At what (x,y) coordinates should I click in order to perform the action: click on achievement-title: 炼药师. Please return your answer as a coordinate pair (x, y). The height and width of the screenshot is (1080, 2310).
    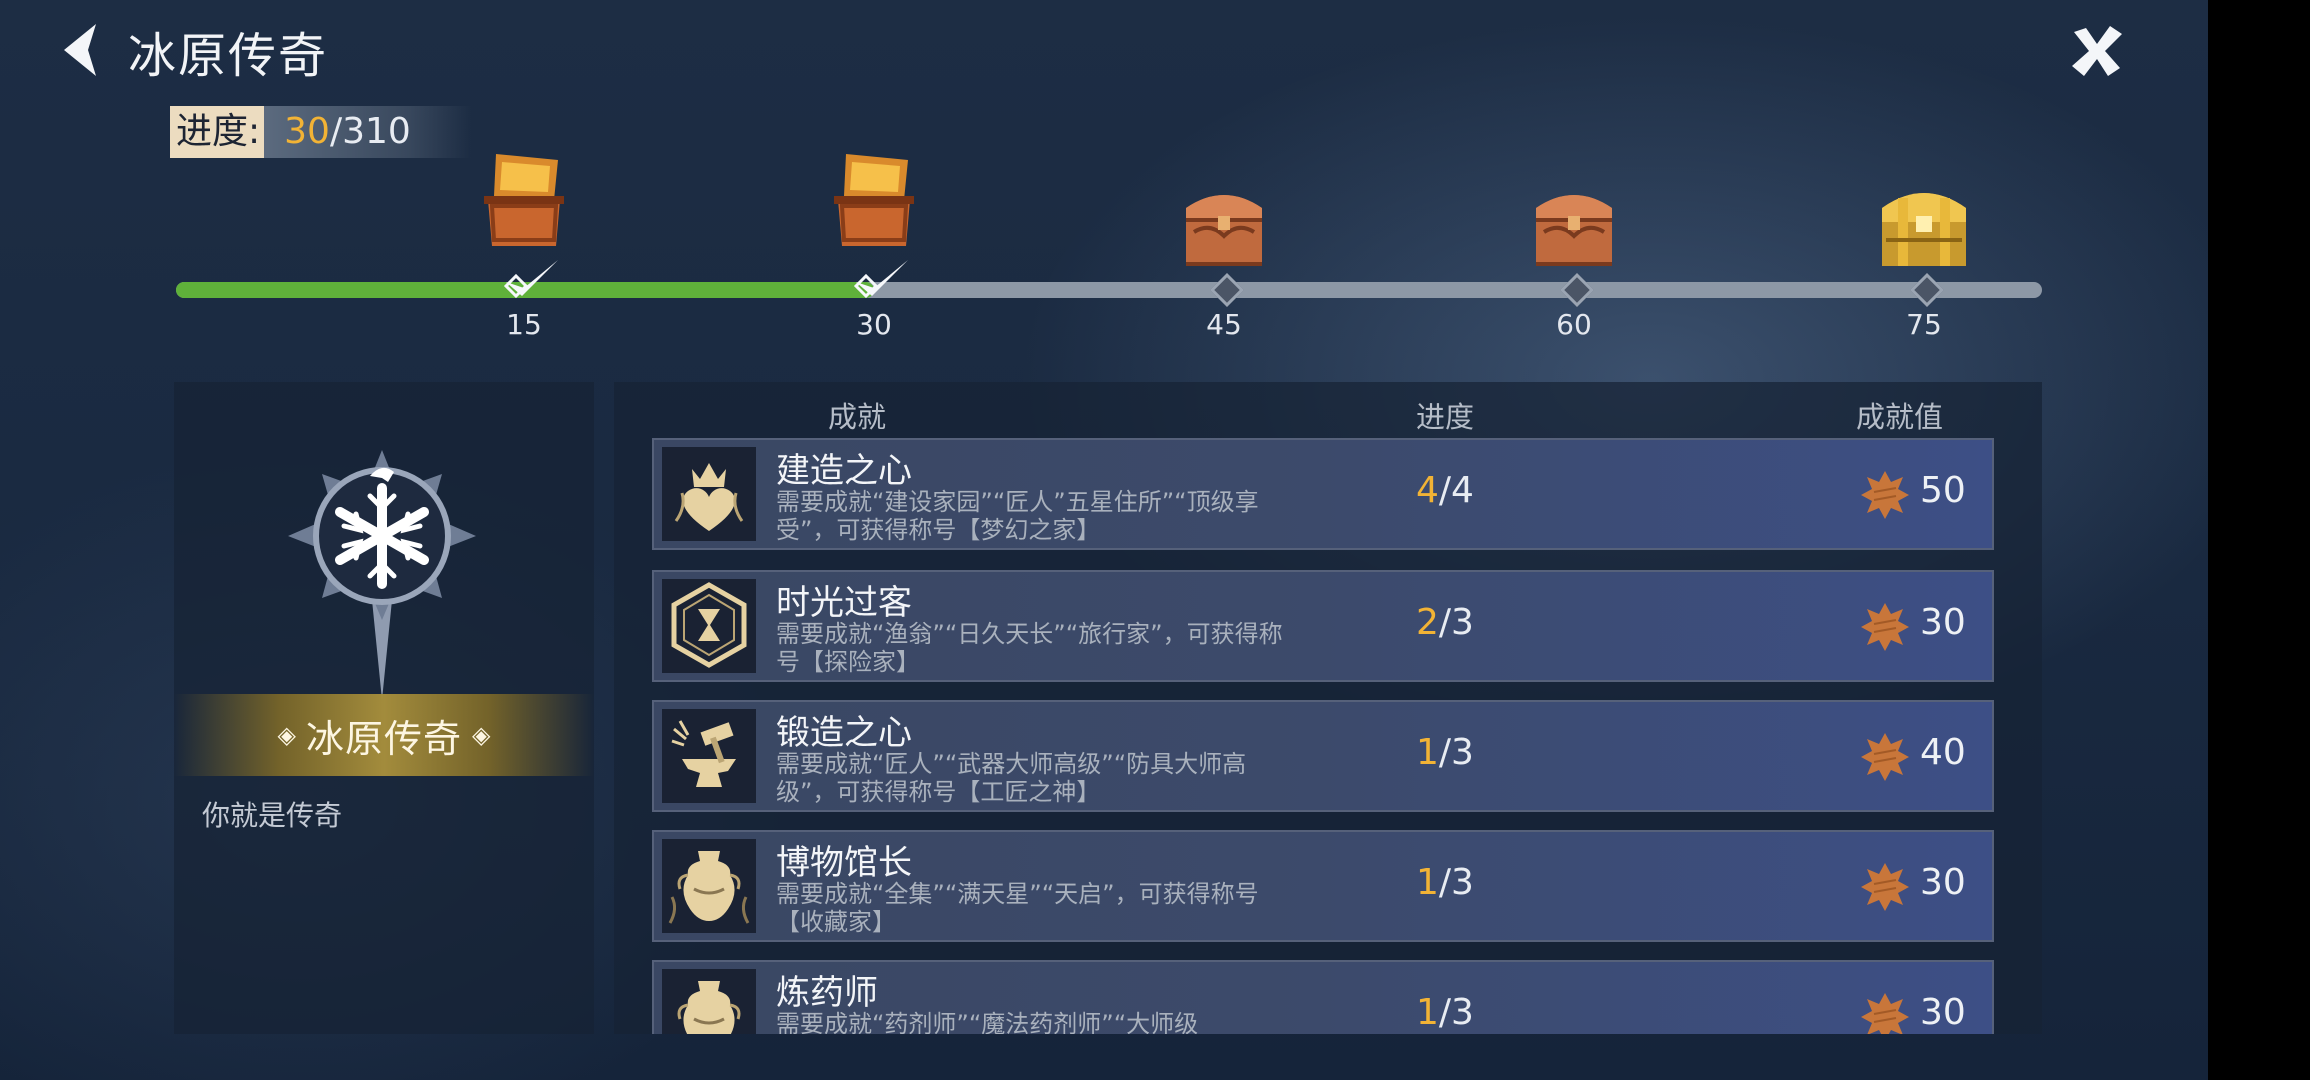
    Looking at the image, I should click on (827, 993).